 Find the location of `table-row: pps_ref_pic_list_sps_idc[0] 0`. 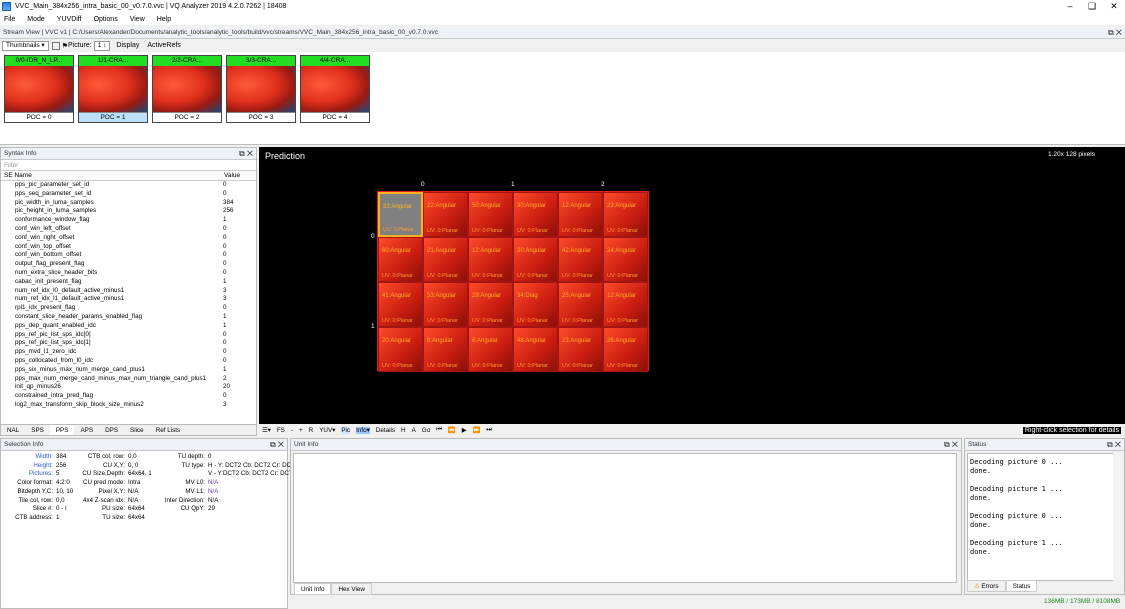

table-row: pps_ref_pic_list_sps_idc[0] 0 is located at coordinates (128, 335).